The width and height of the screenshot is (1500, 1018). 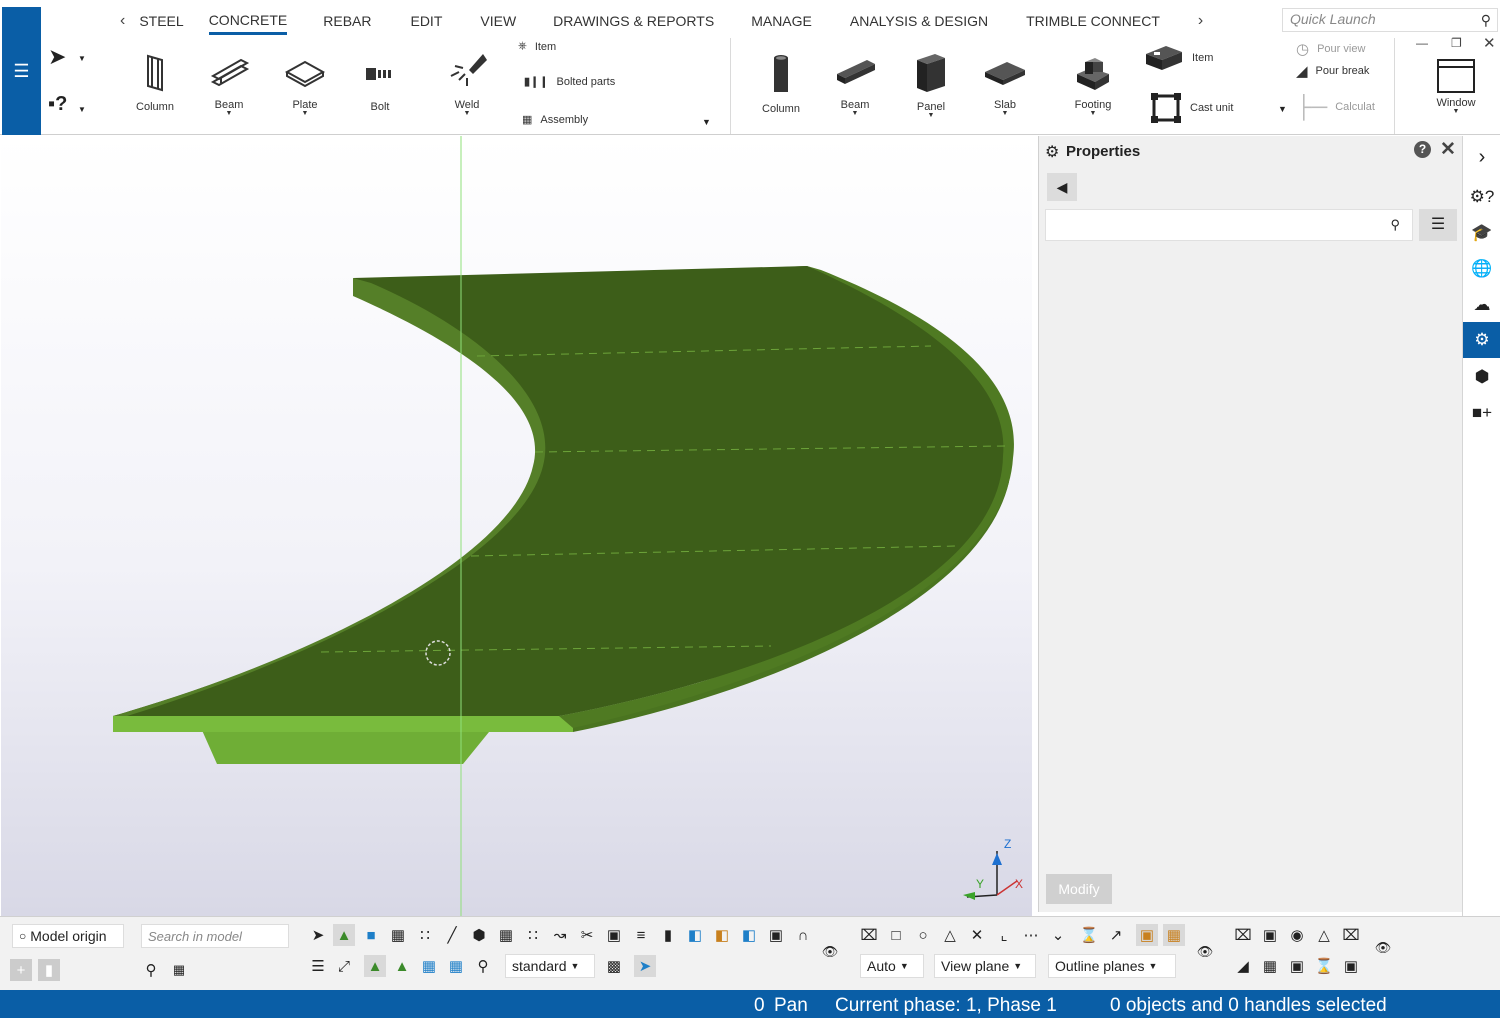 I want to click on select-window-icon: ▣, so click(x=614, y=935).